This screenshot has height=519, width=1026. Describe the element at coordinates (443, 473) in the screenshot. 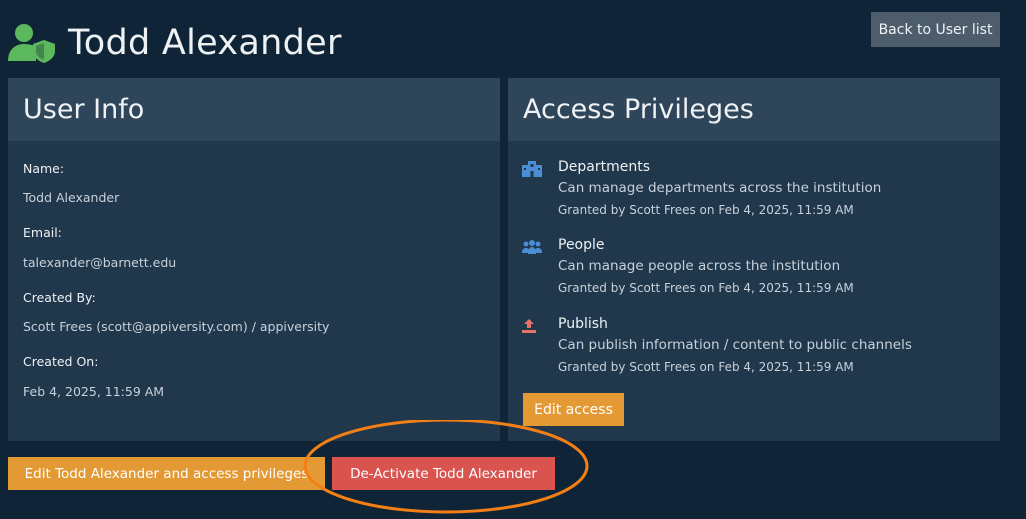

I see `deactivate-user-button: De-Activate Todd Alexander` at that location.